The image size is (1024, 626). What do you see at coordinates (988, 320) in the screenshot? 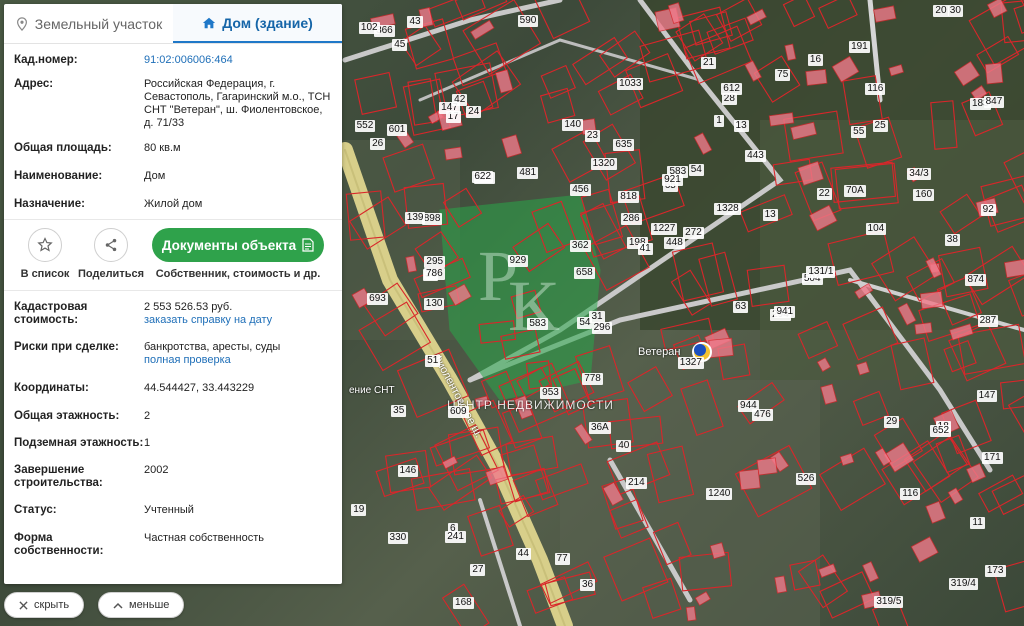
I see `parcel-number: 287` at bounding box center [988, 320].